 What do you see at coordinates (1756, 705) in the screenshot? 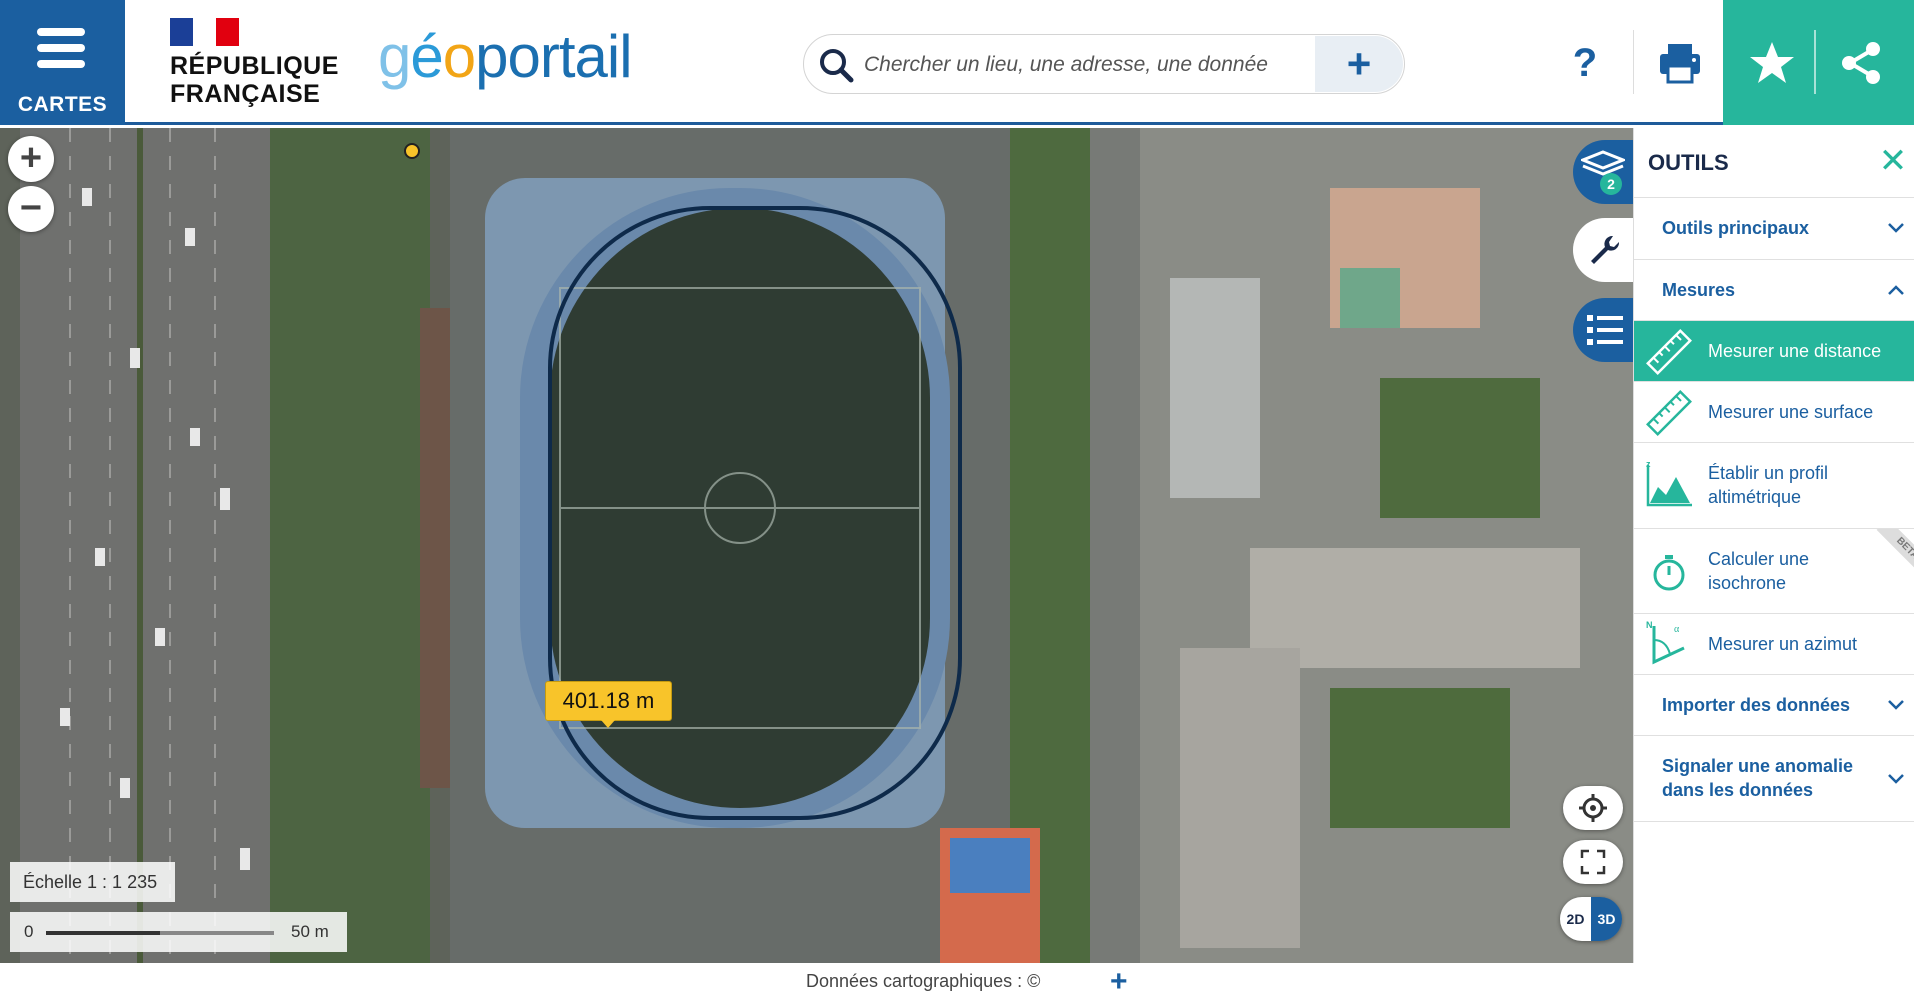
I see `section-import-label: Importer des données` at bounding box center [1756, 705].